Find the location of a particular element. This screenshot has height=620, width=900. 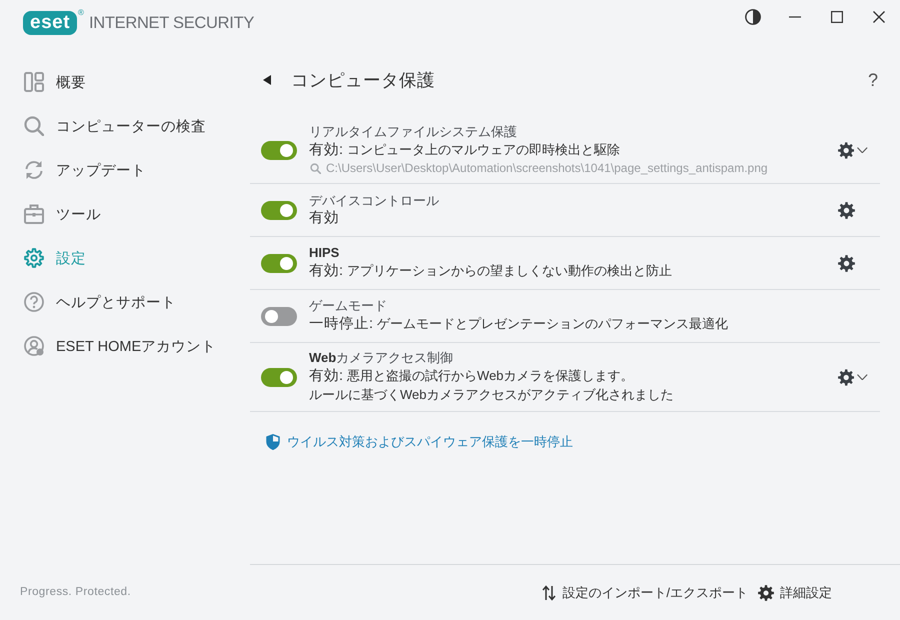

up-down-arrows-icon is located at coordinates (549, 592).